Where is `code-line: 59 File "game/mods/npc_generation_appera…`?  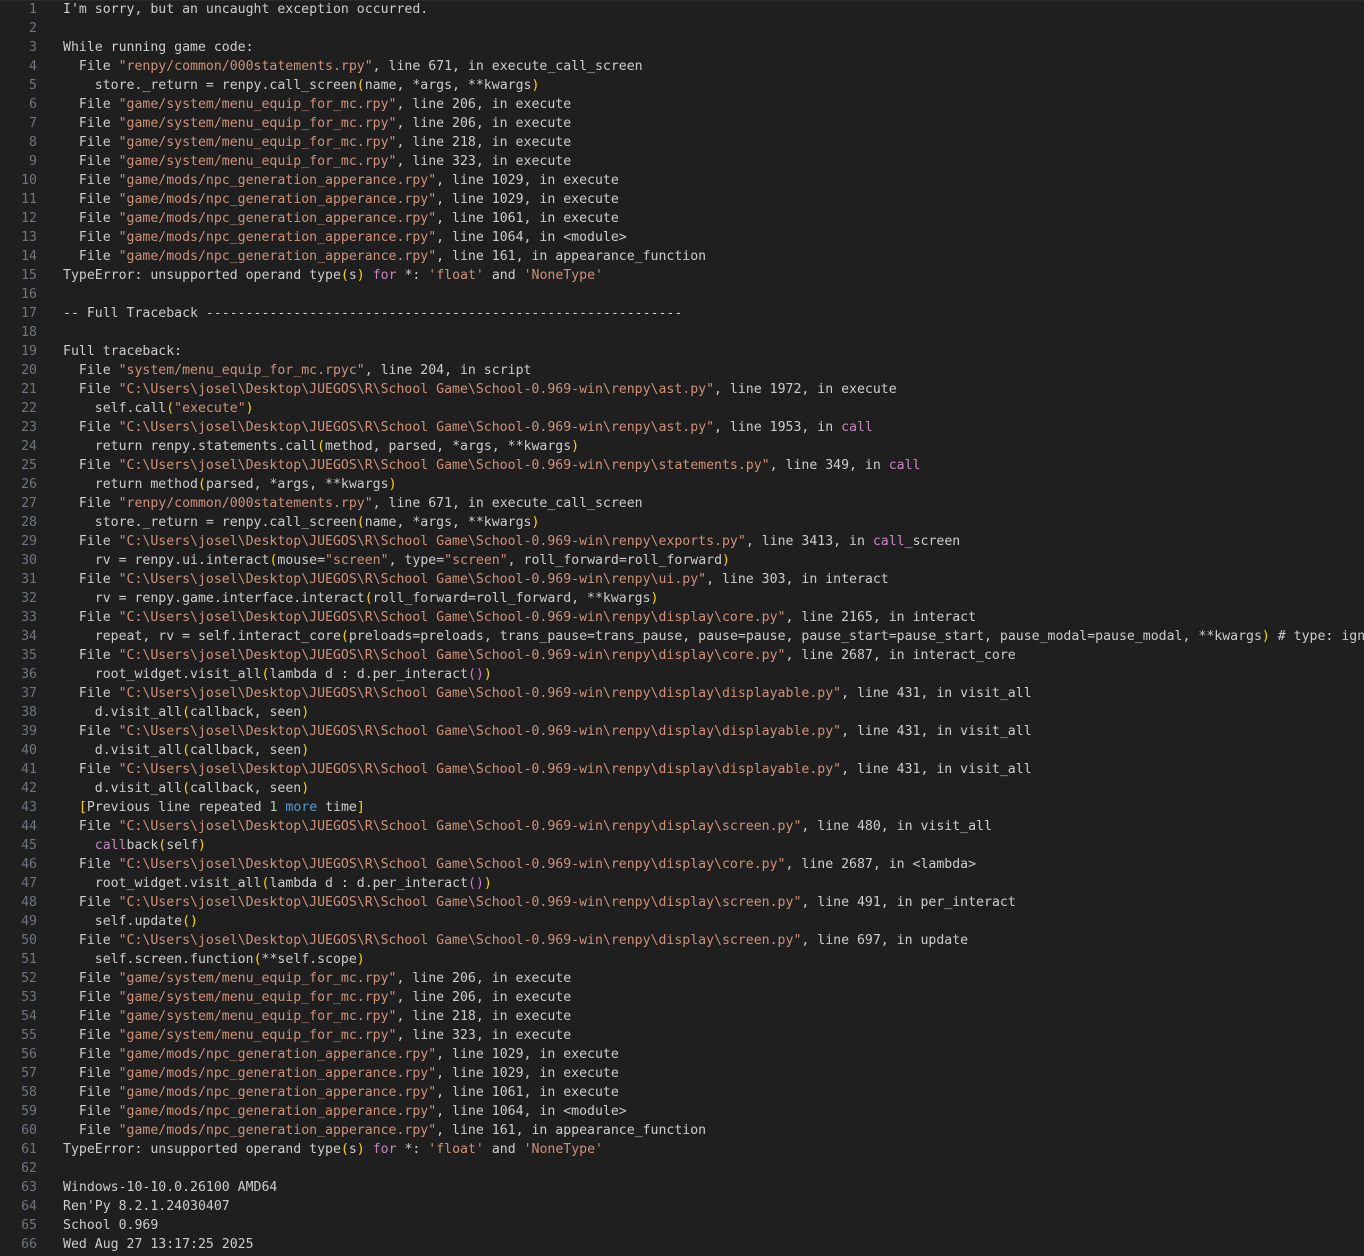 code-line: 59 File "game/mods/npc_generation_appera… is located at coordinates (682, 1111).